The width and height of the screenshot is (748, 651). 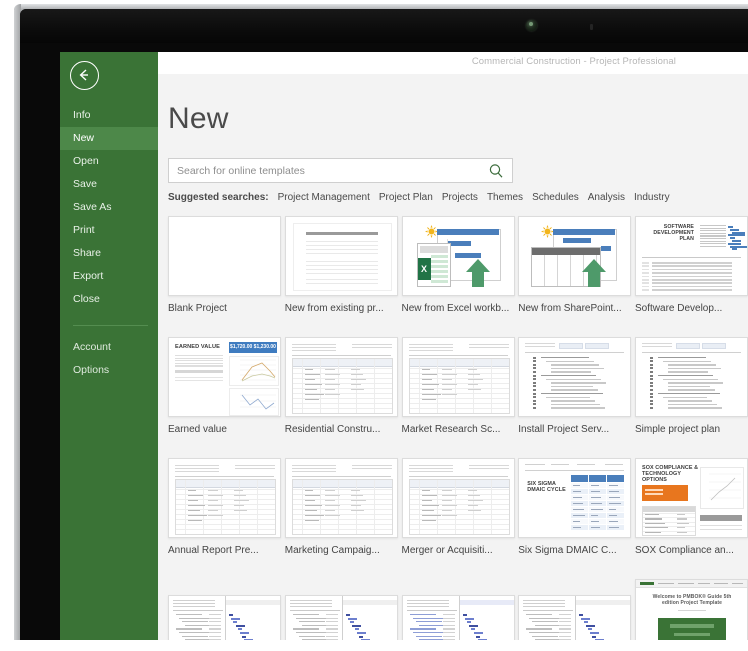 I want to click on sidebar-item-close: Close, so click(x=109, y=299).